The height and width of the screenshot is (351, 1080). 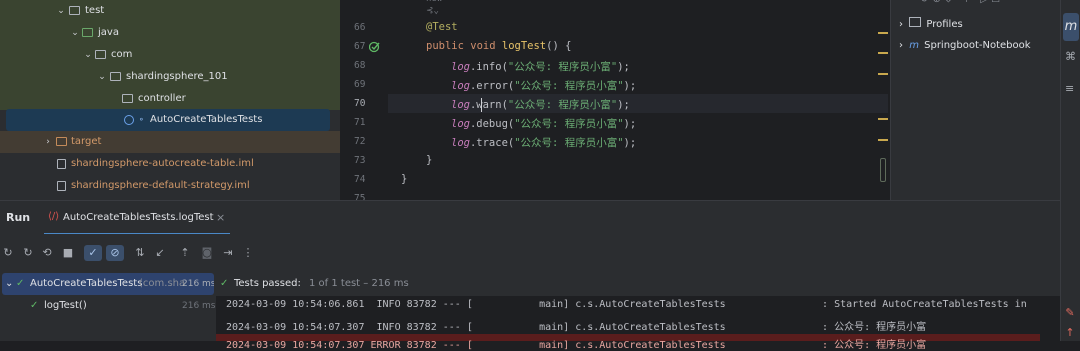 I want to click on line-number: 66, so click(x=360, y=27).